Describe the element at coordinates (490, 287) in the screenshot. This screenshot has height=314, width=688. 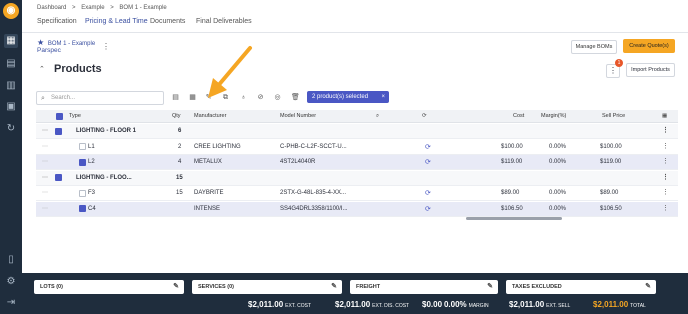
I see `edit-freight-icon: ✎` at that location.